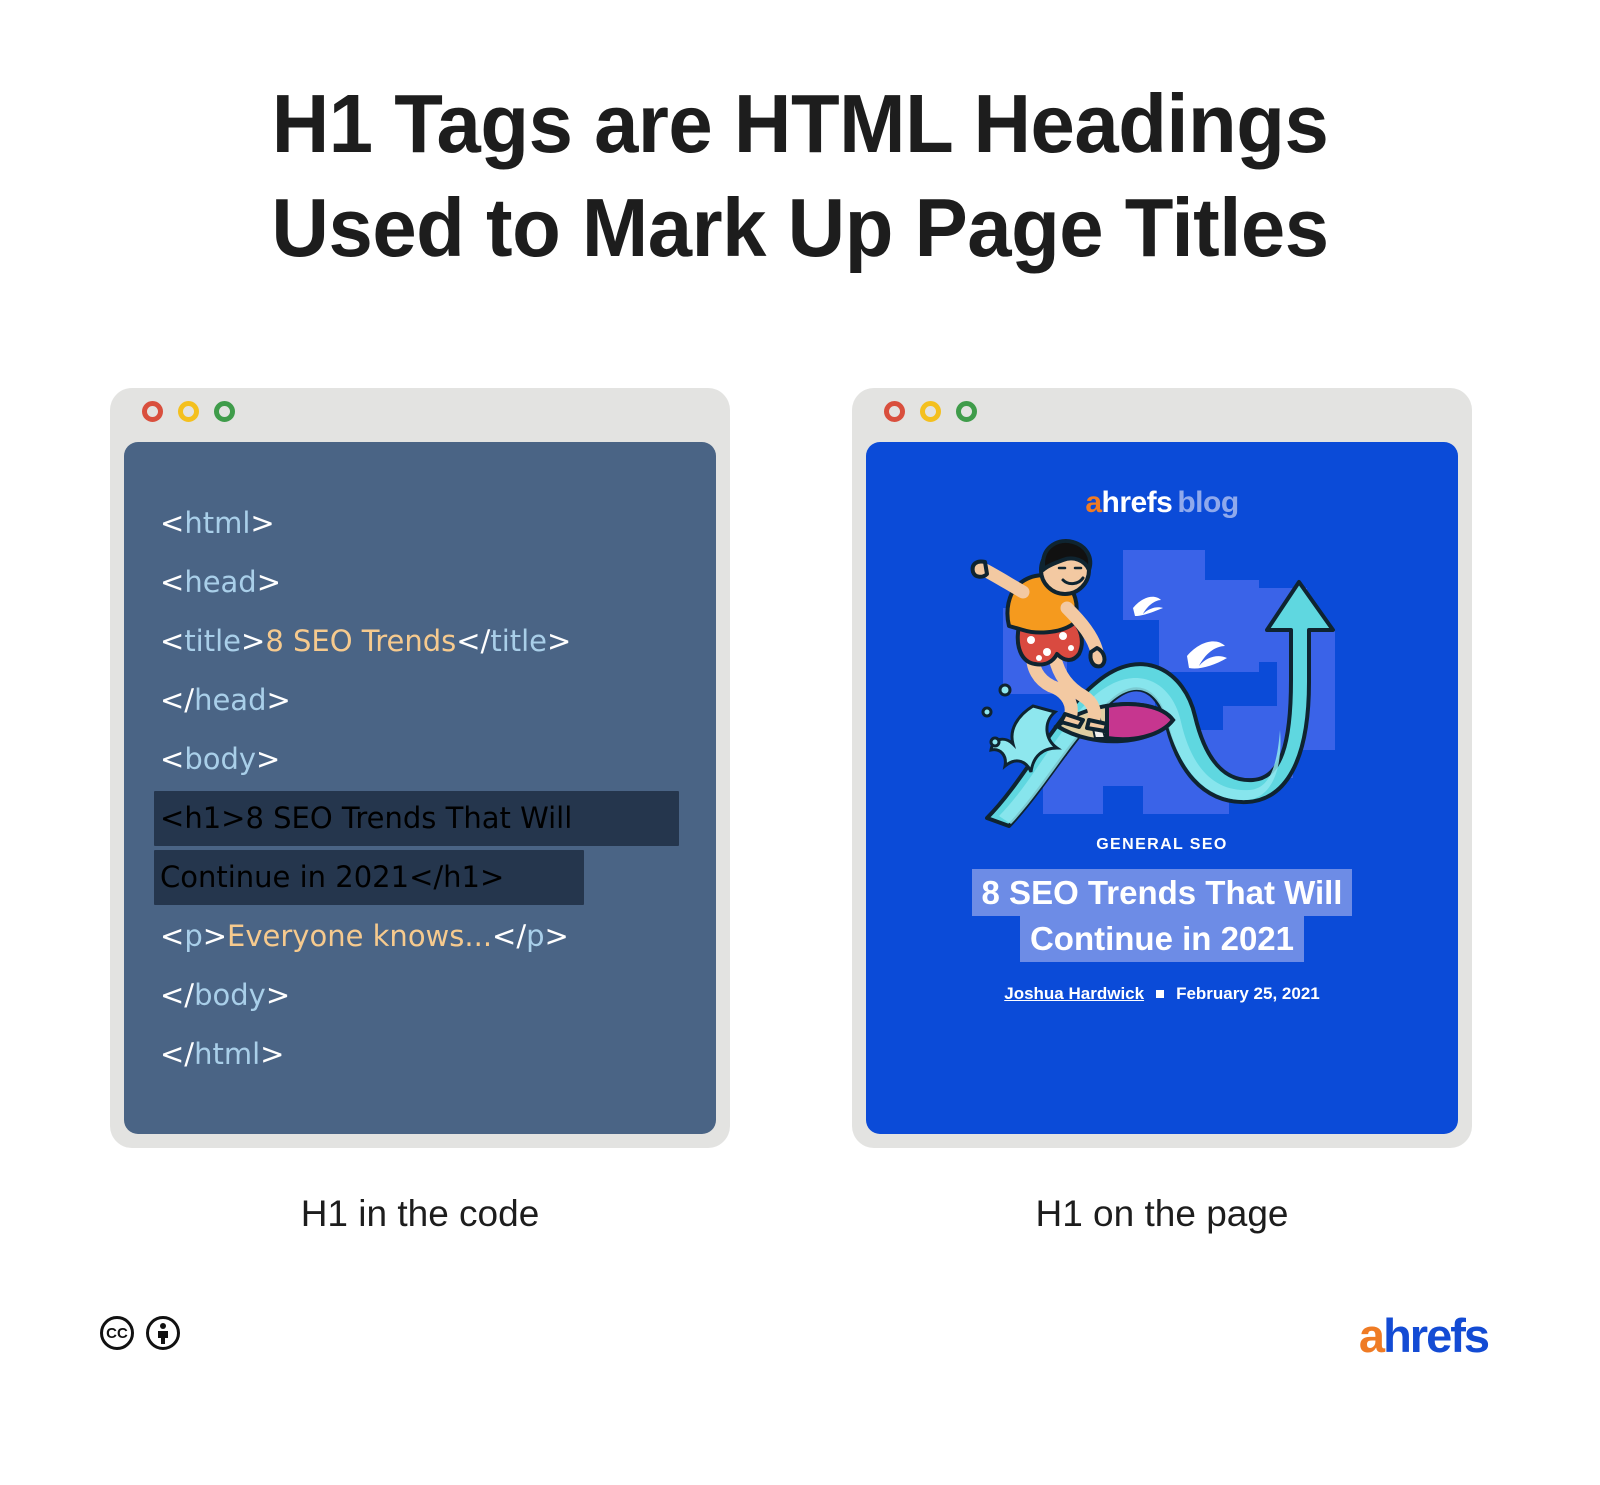  What do you see at coordinates (409, 818) in the screenshot?
I see `code-token-txt: 8 SEO Trends That Will` at bounding box center [409, 818].